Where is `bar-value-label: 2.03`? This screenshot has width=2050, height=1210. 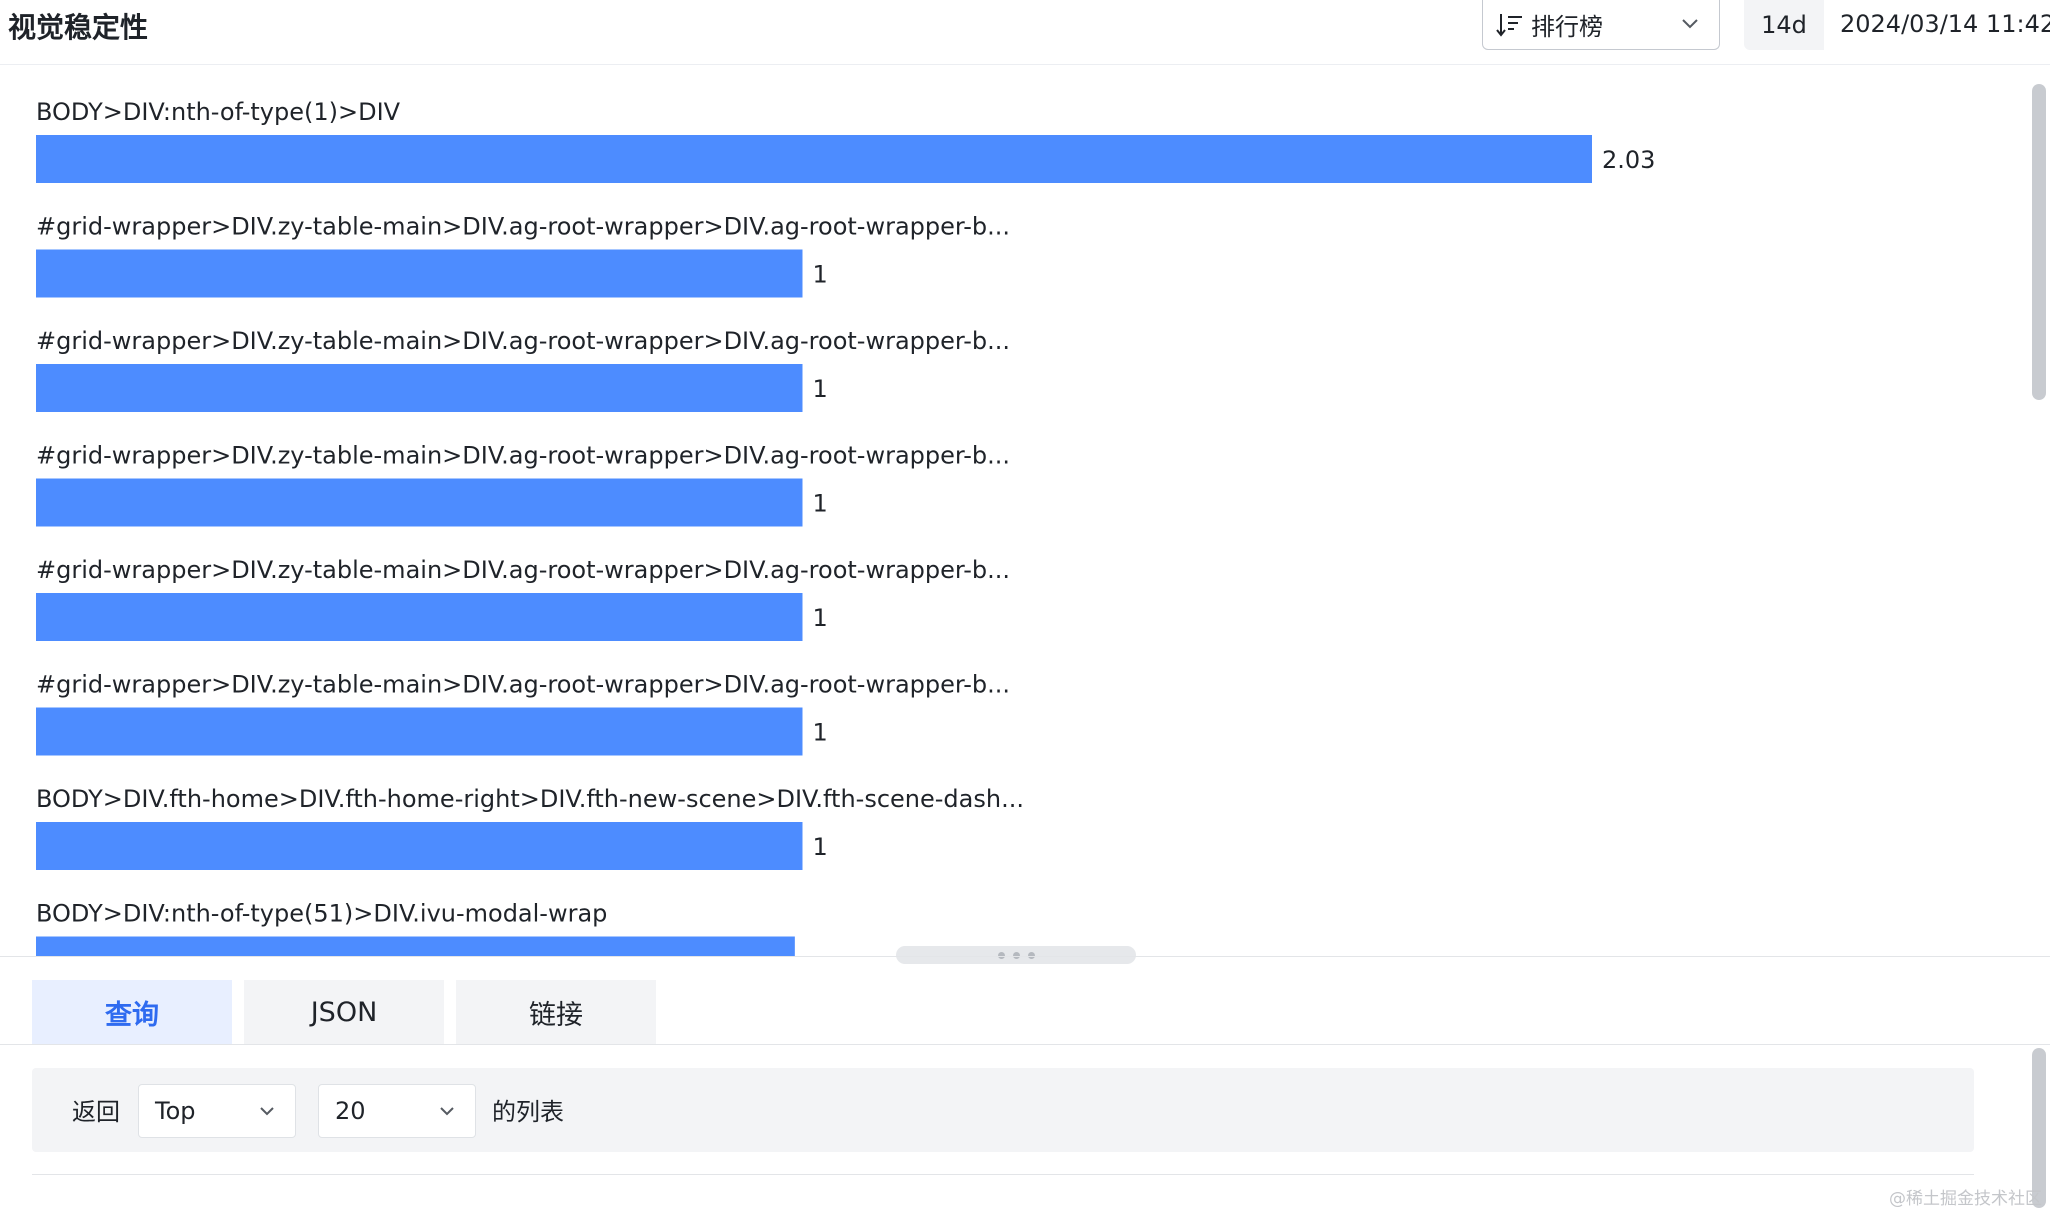 bar-value-label: 2.03 is located at coordinates (1628, 160).